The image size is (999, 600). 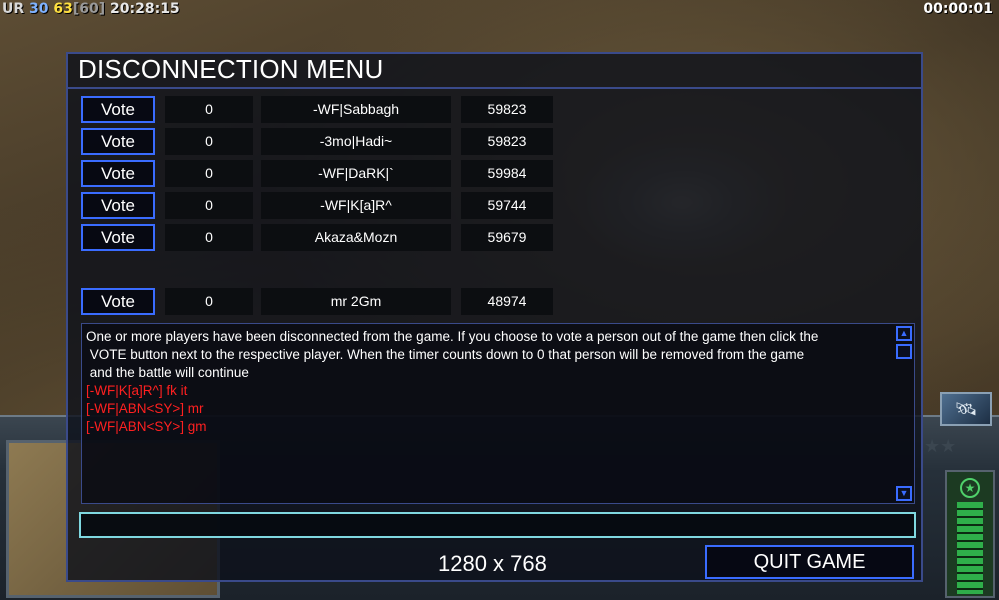 I want to click on quit-game-button: QUIT GAME, so click(x=809, y=562).